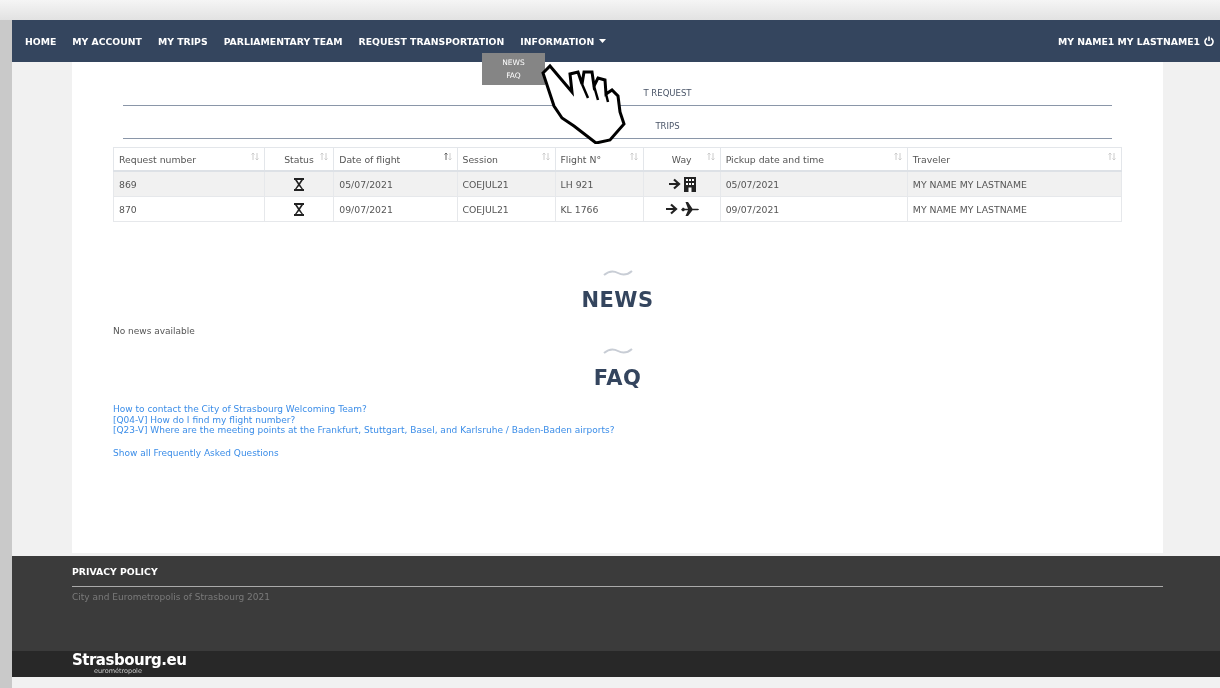  Describe the element at coordinates (603, 41) in the screenshot. I see `caret-icon` at that location.